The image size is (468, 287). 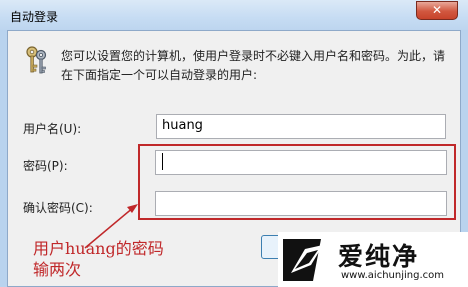 I want to click on annotation-text: 用户huang的密码 输两次, so click(x=98, y=259).